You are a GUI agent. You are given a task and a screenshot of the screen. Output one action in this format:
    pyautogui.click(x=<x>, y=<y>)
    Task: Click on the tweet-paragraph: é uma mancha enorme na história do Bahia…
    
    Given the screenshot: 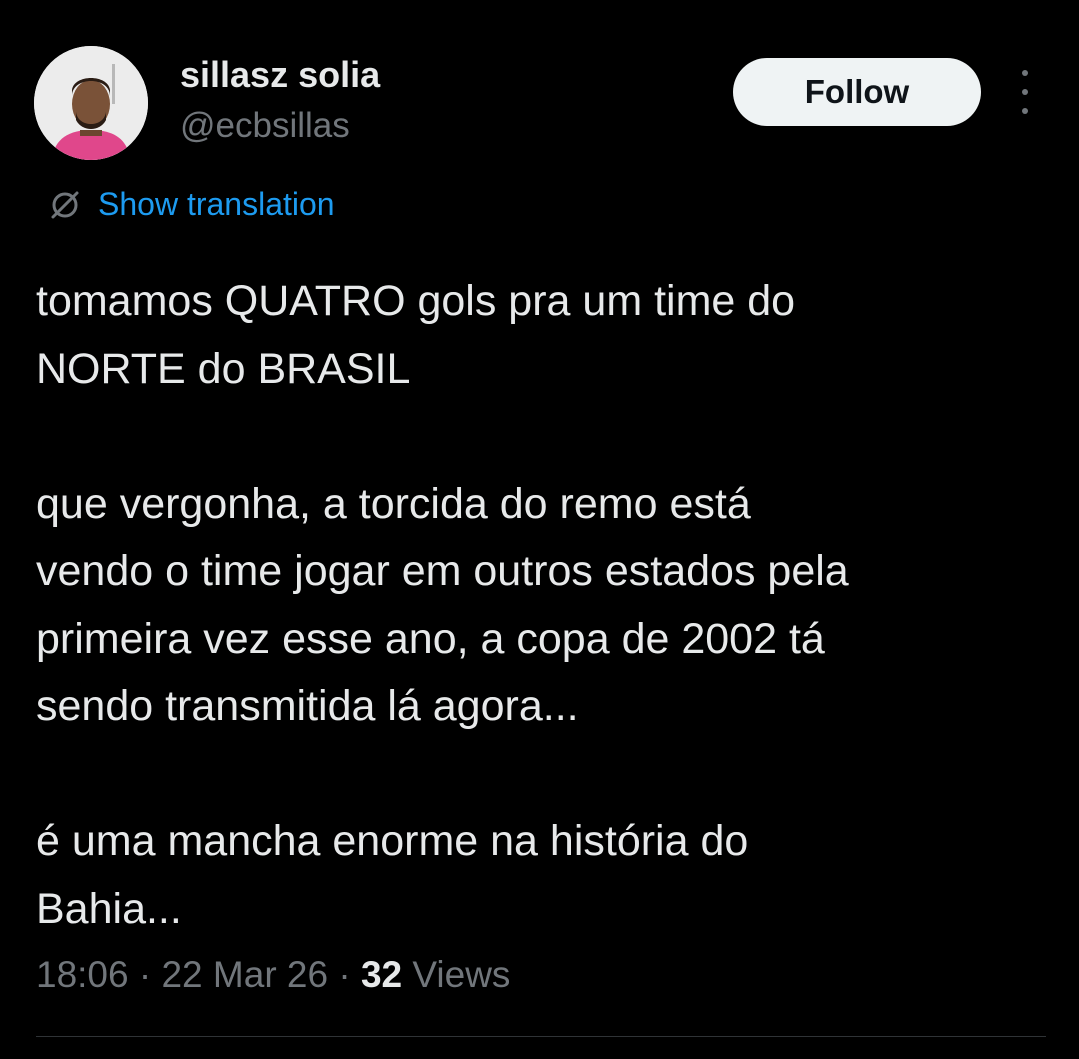 What is the action you would take?
    pyautogui.click(x=392, y=875)
    